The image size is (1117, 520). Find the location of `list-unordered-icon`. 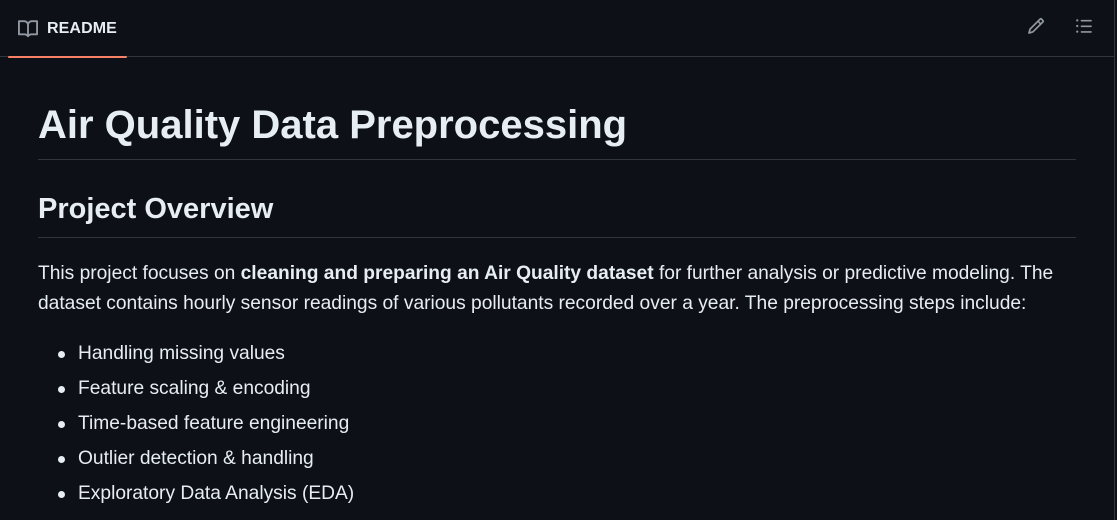

list-unordered-icon is located at coordinates (1084, 28).